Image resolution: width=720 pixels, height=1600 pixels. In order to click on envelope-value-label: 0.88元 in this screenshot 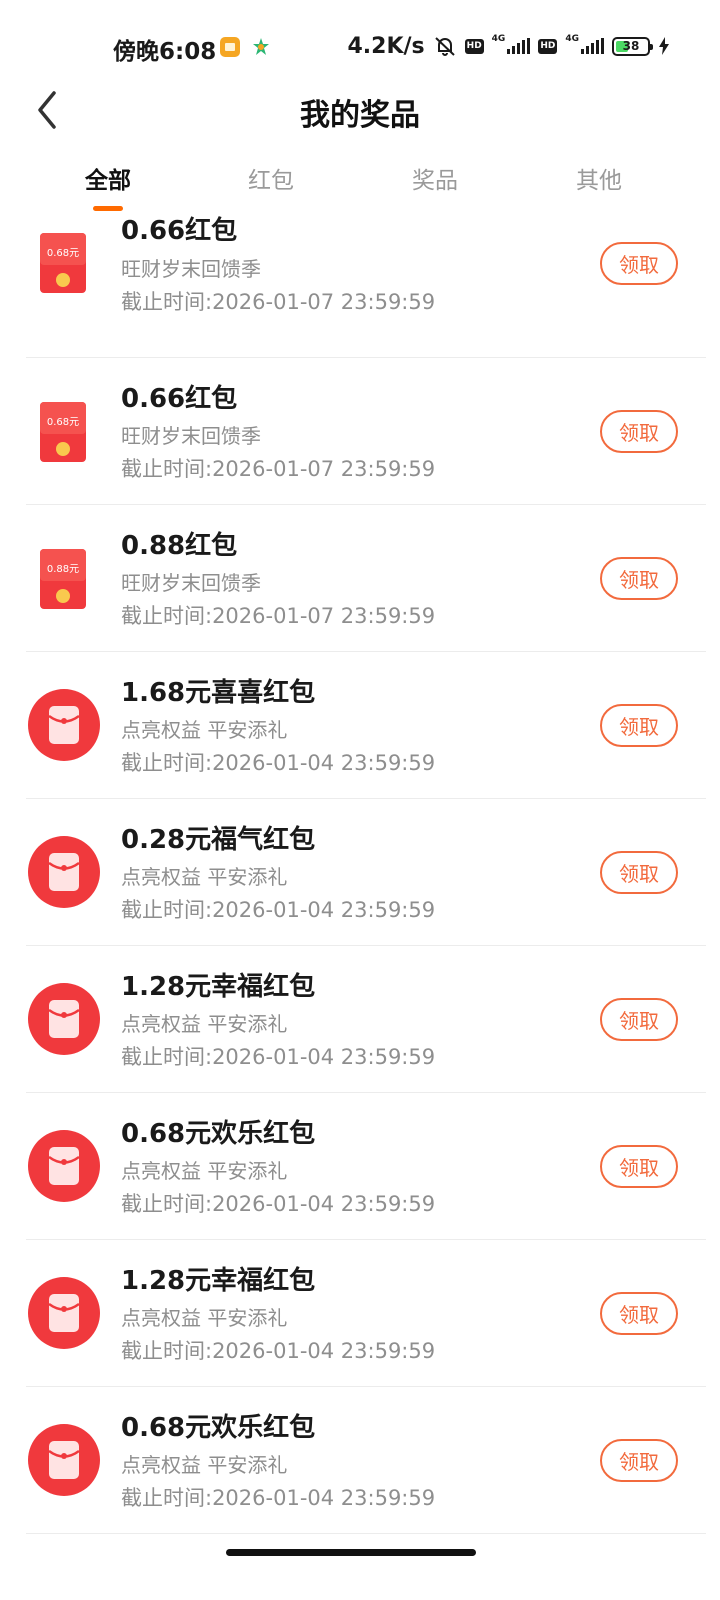, I will do `click(63, 569)`.